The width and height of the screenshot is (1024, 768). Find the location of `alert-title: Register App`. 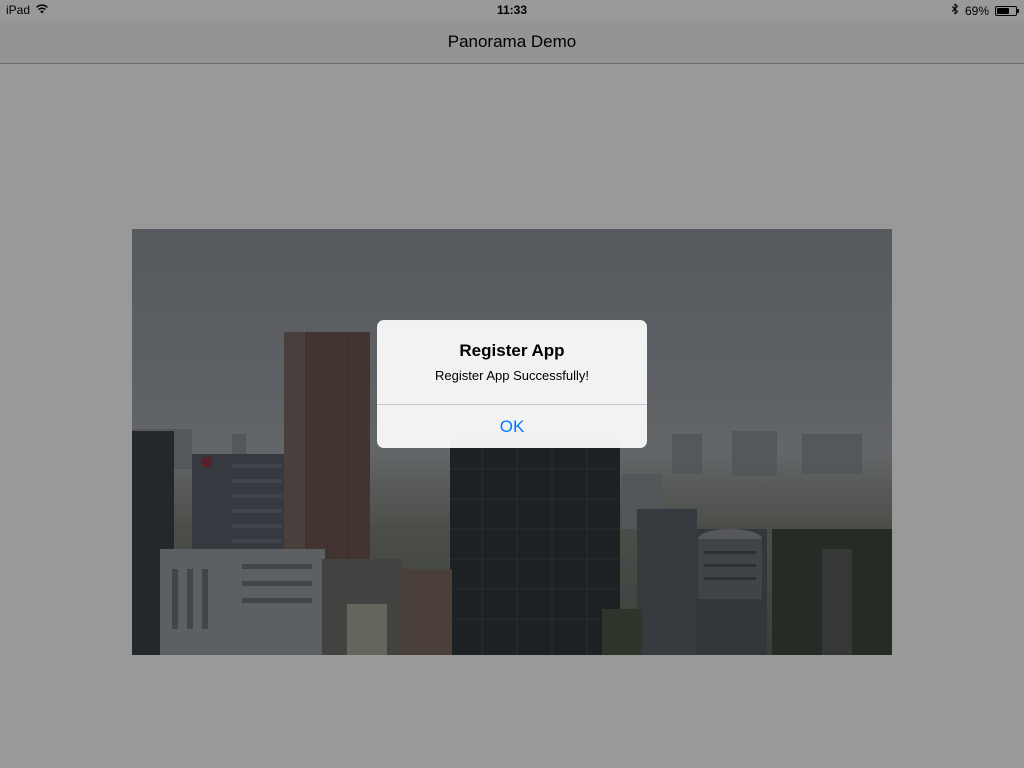

alert-title: Register App is located at coordinates (512, 350).